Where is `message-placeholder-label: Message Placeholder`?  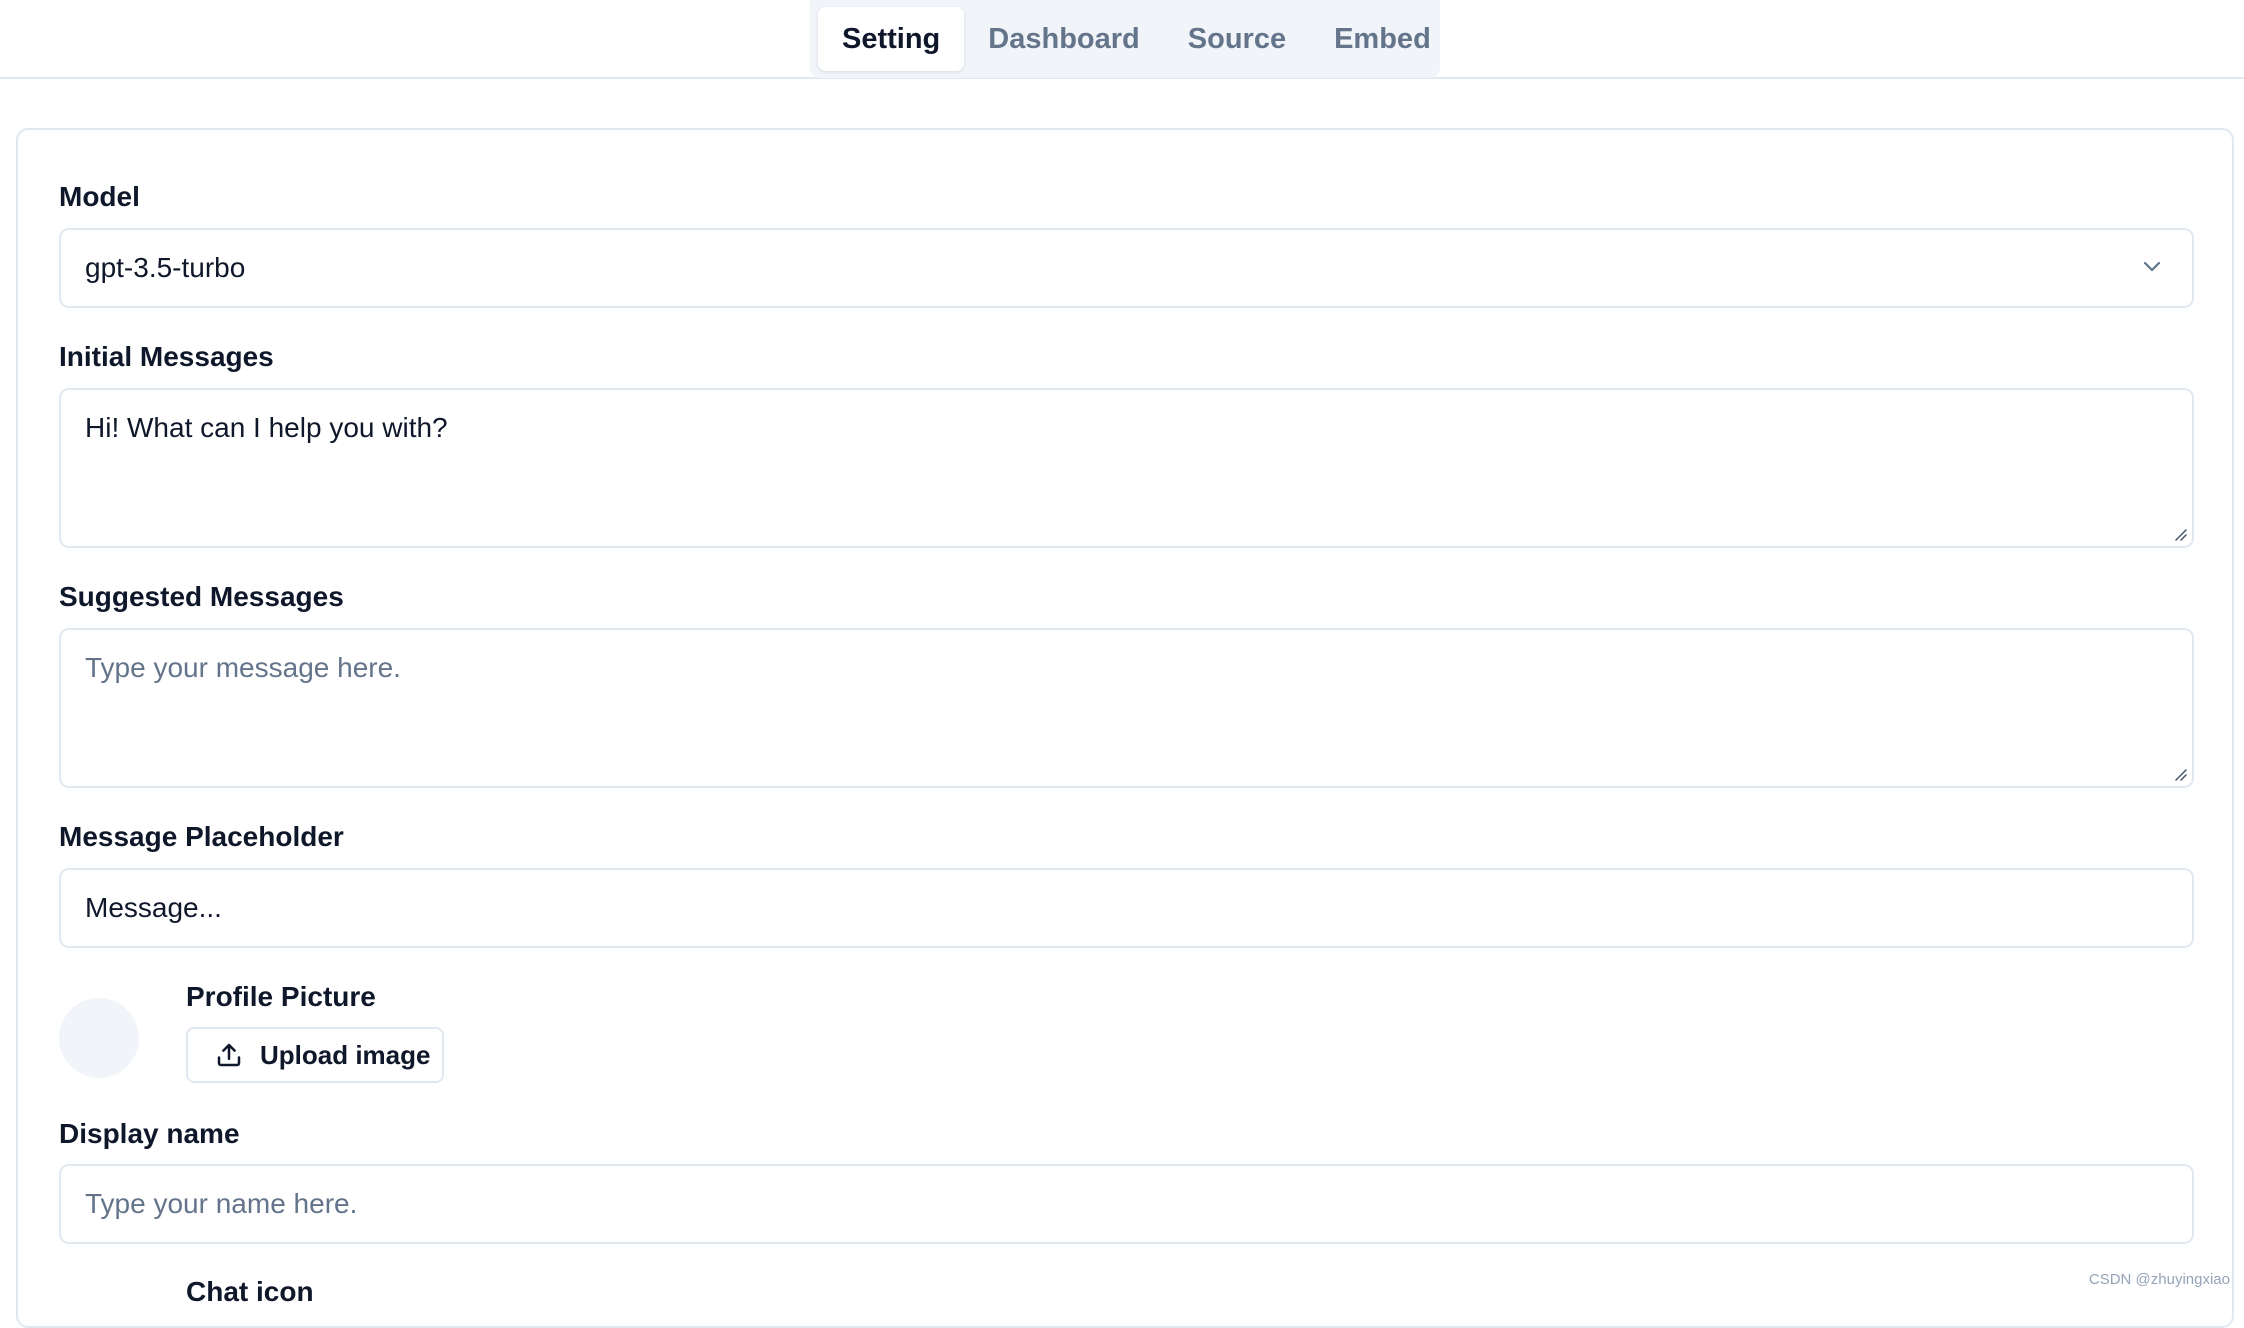
message-placeholder-label: Message Placeholder is located at coordinates (201, 837).